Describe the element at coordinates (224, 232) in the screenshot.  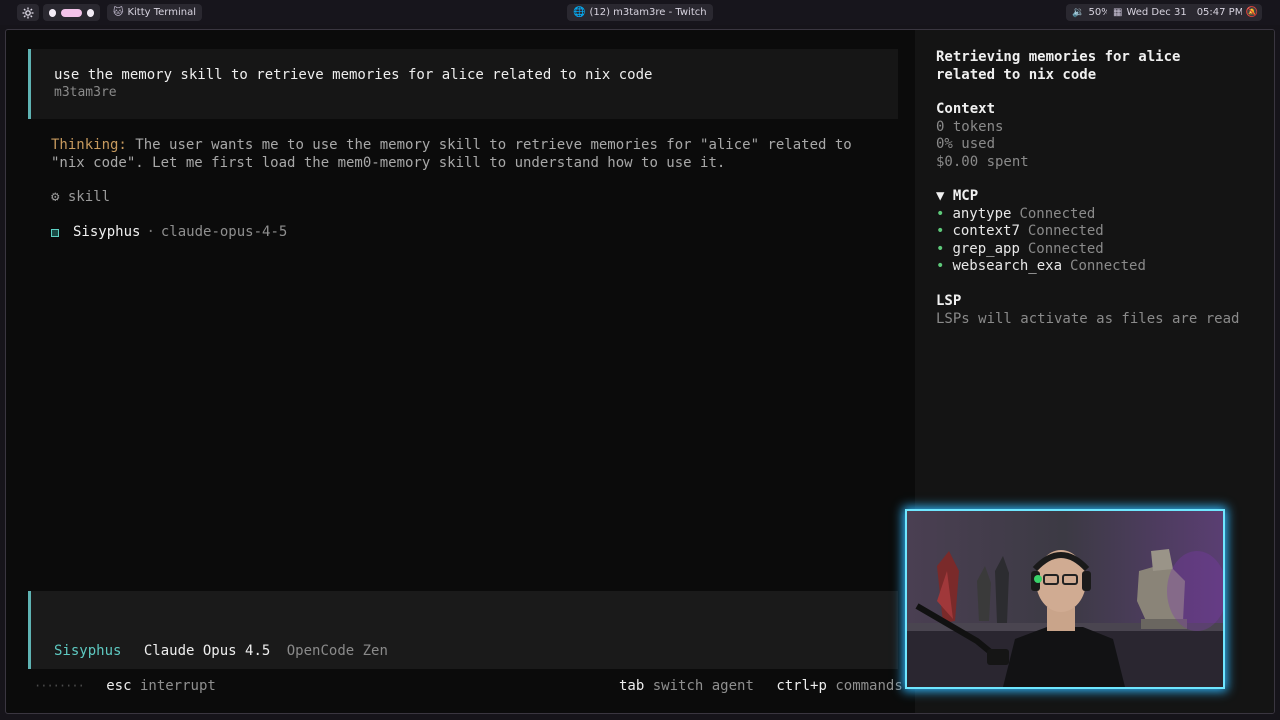
I see `agent-model: claude-opus-4-5` at that location.